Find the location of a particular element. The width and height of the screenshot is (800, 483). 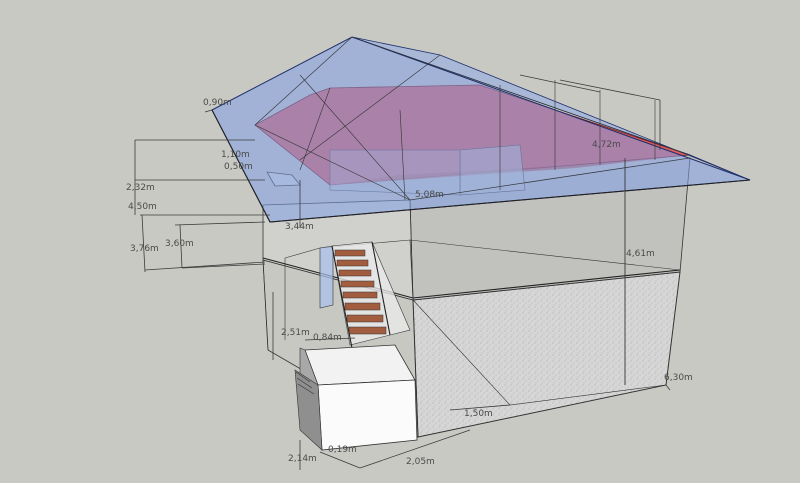

dim-label-450: 4,50m is located at coordinates (142, 207).